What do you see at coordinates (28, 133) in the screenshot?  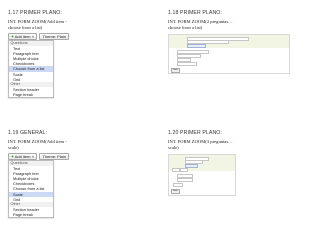 I see `slide-heading: 1.19 GENERAL:` at bounding box center [28, 133].